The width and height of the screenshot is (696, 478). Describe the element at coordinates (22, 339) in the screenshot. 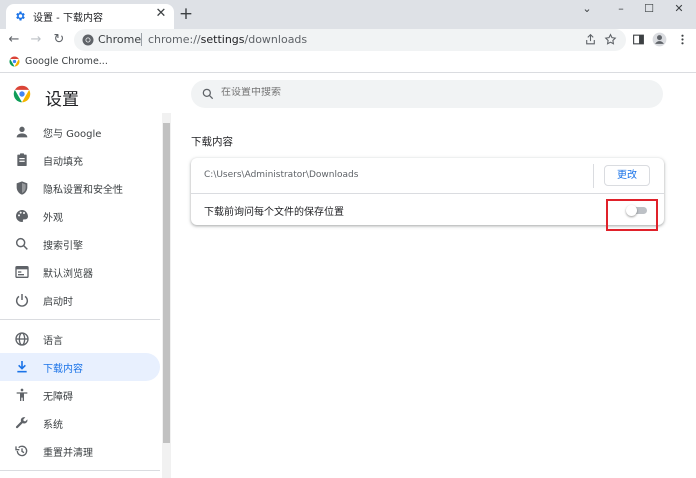

I see `globe-icon` at that location.